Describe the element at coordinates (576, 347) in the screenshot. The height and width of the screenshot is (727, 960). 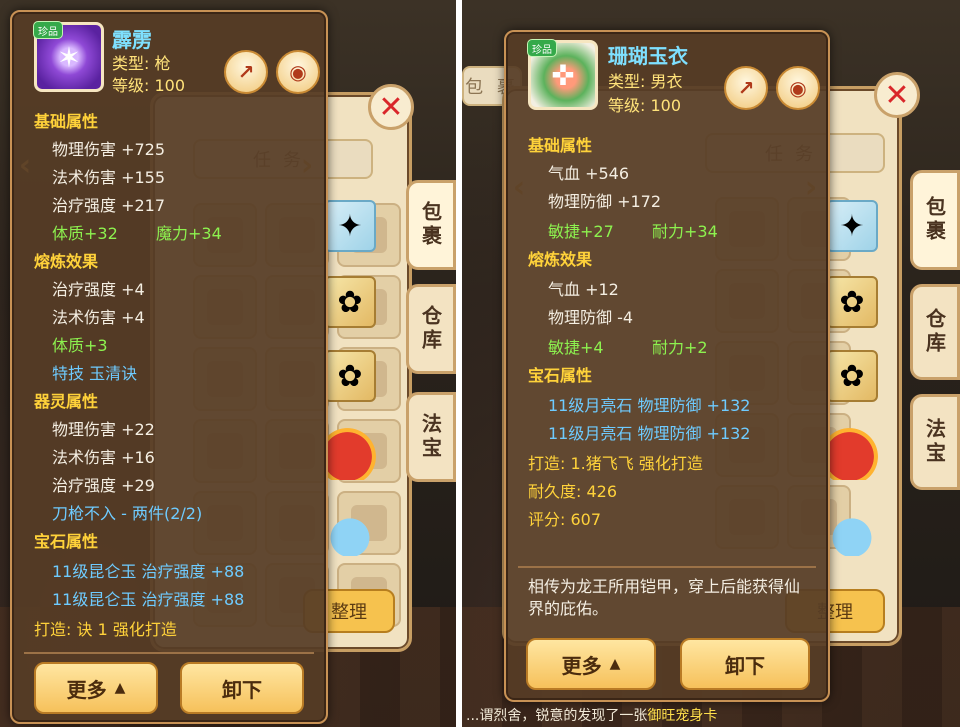
I see `stat-line: 敏捷+4` at that location.